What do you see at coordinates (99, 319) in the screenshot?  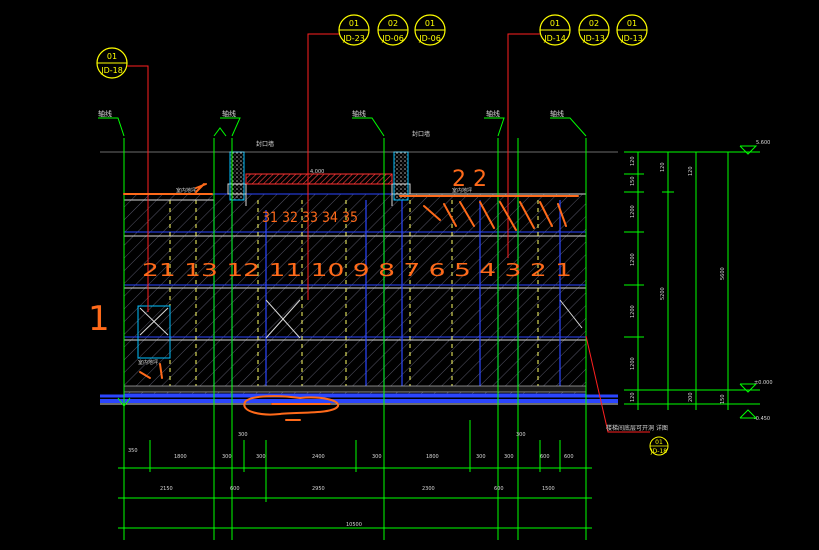 I see `handwritten-one: 1` at bounding box center [99, 319].